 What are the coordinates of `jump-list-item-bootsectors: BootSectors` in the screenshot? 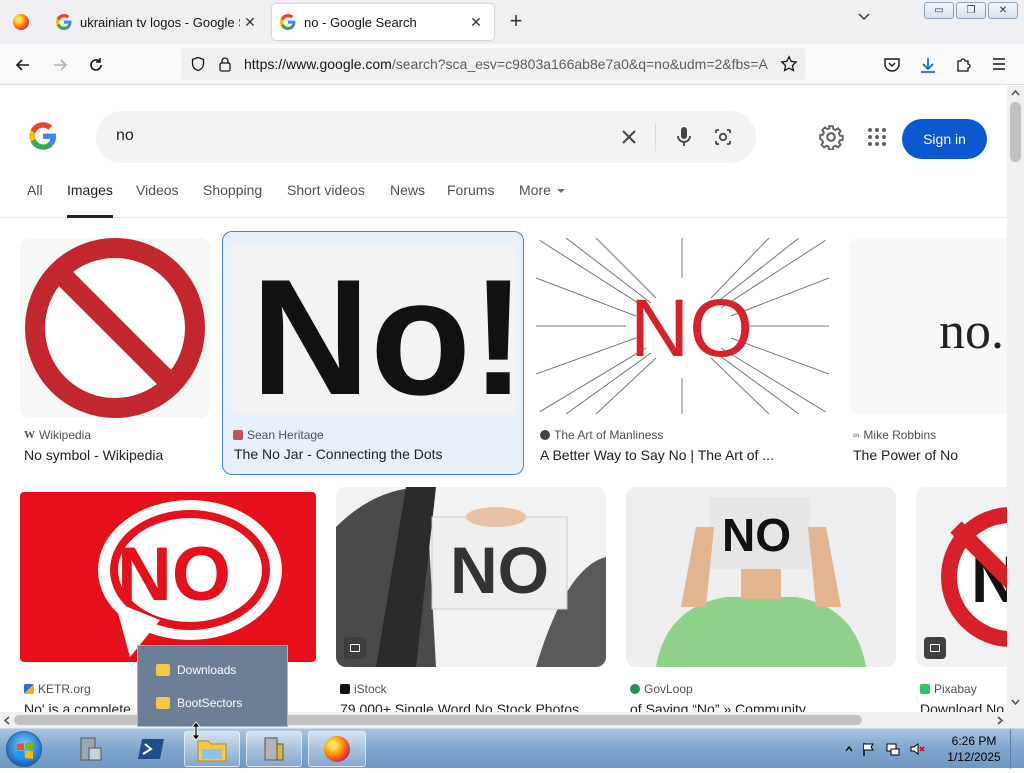 It's located at (221, 703).